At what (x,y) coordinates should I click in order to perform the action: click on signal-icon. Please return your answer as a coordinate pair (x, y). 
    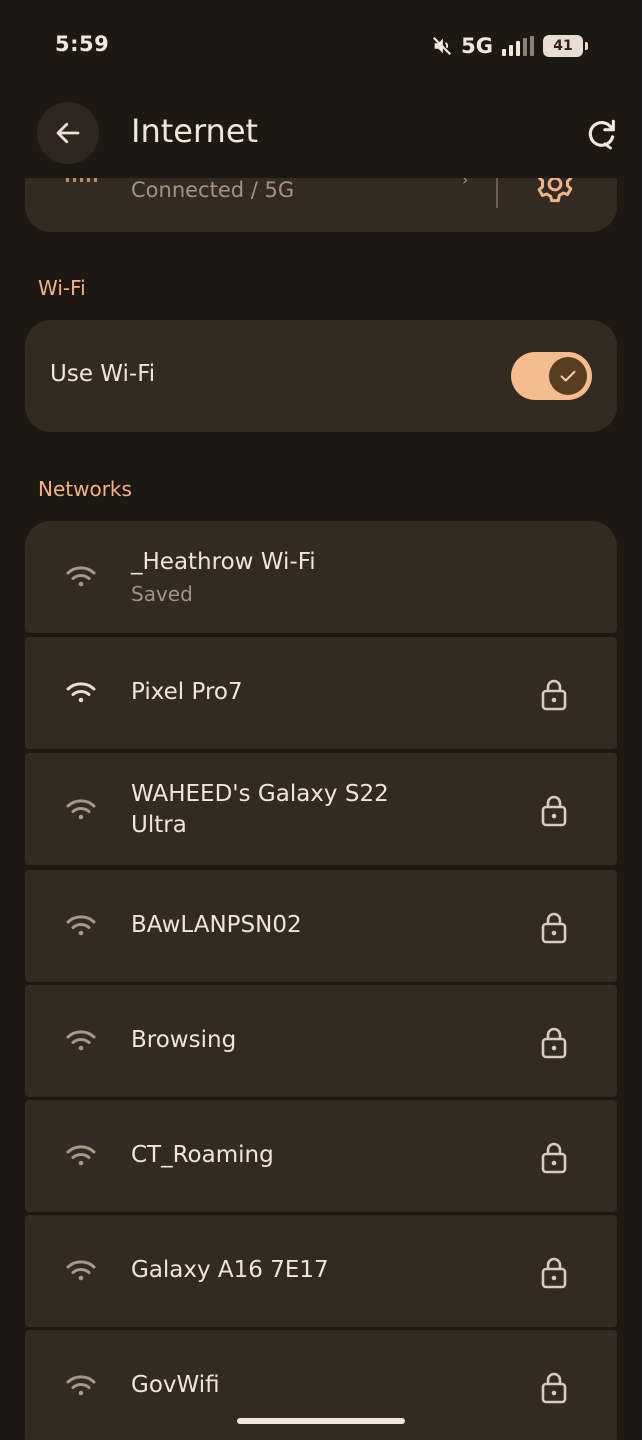
    Looking at the image, I should click on (518, 46).